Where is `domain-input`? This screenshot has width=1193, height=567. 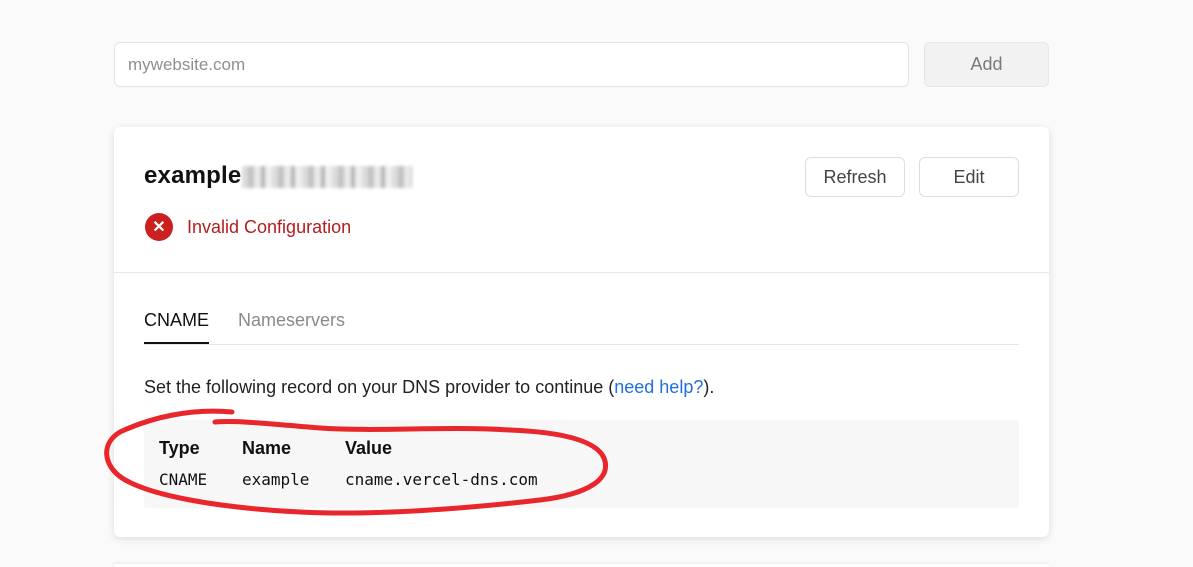 domain-input is located at coordinates (511, 64).